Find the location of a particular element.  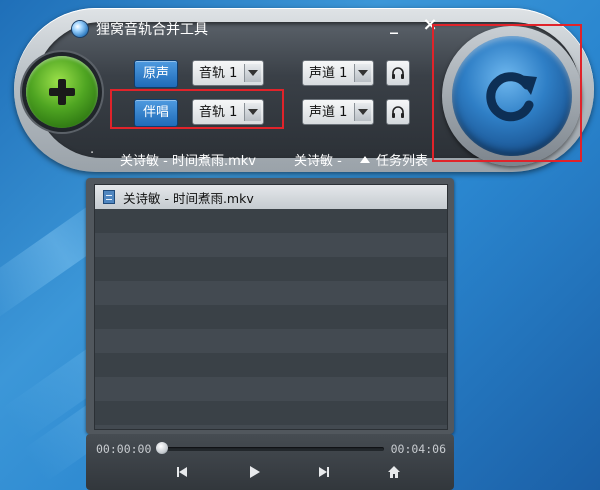

list-item: 关诗敏 - 时间煮雨.mkv is located at coordinates (271, 197).